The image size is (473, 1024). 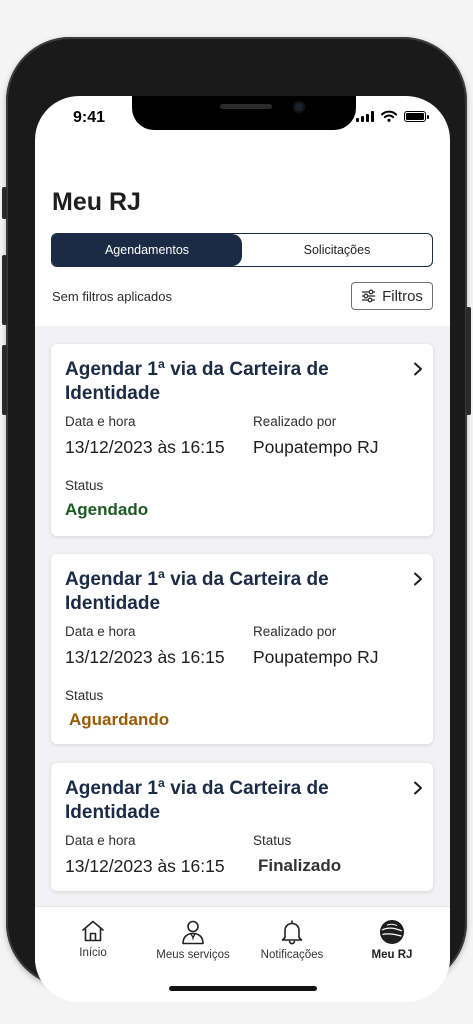 I want to click on speaker, so click(x=246, y=106).